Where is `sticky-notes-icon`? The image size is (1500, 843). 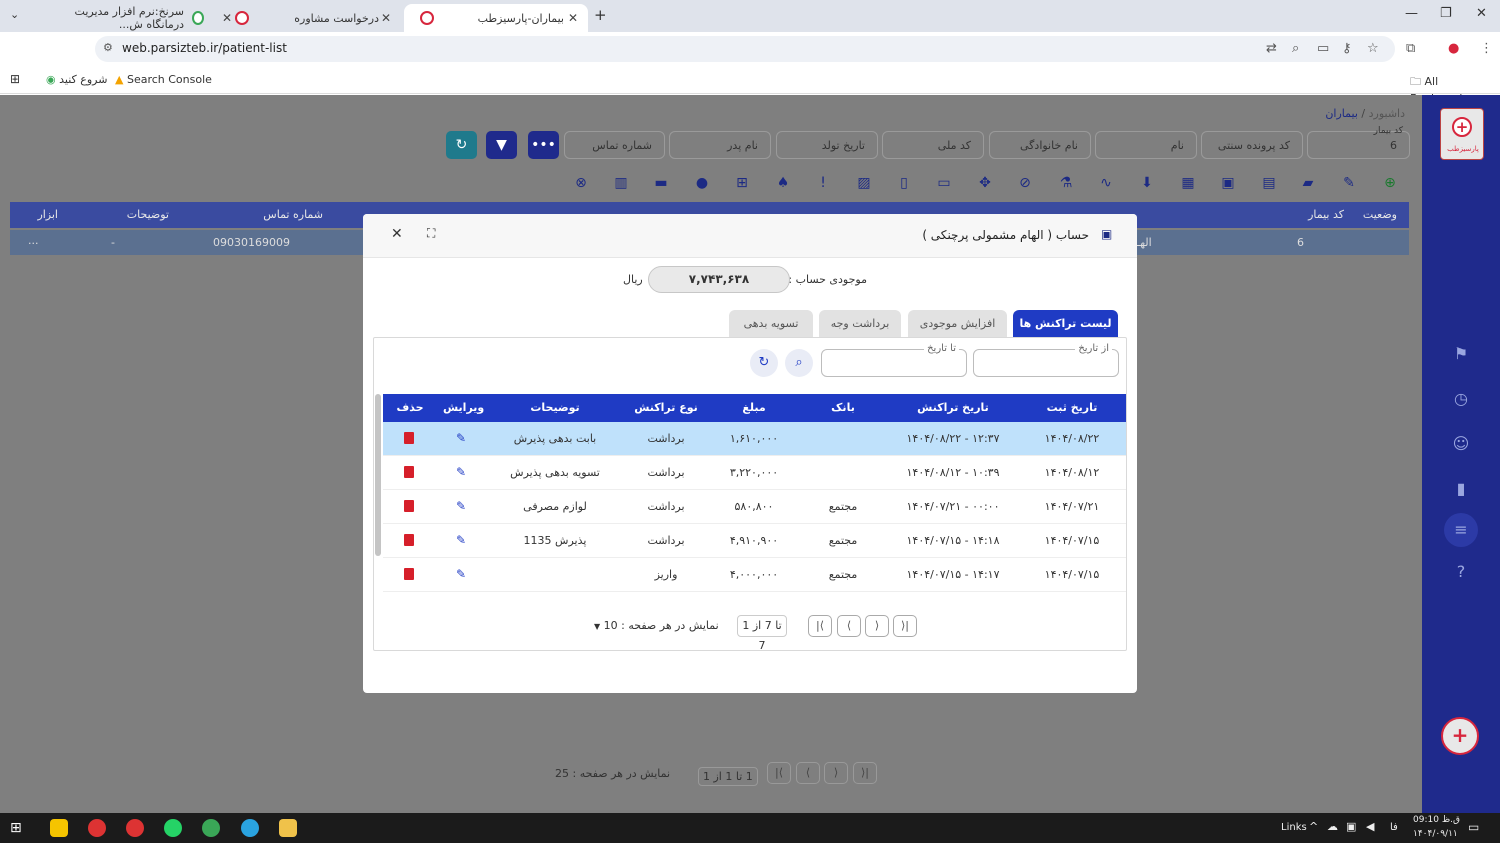
sticky-notes-icon is located at coordinates (59, 828).